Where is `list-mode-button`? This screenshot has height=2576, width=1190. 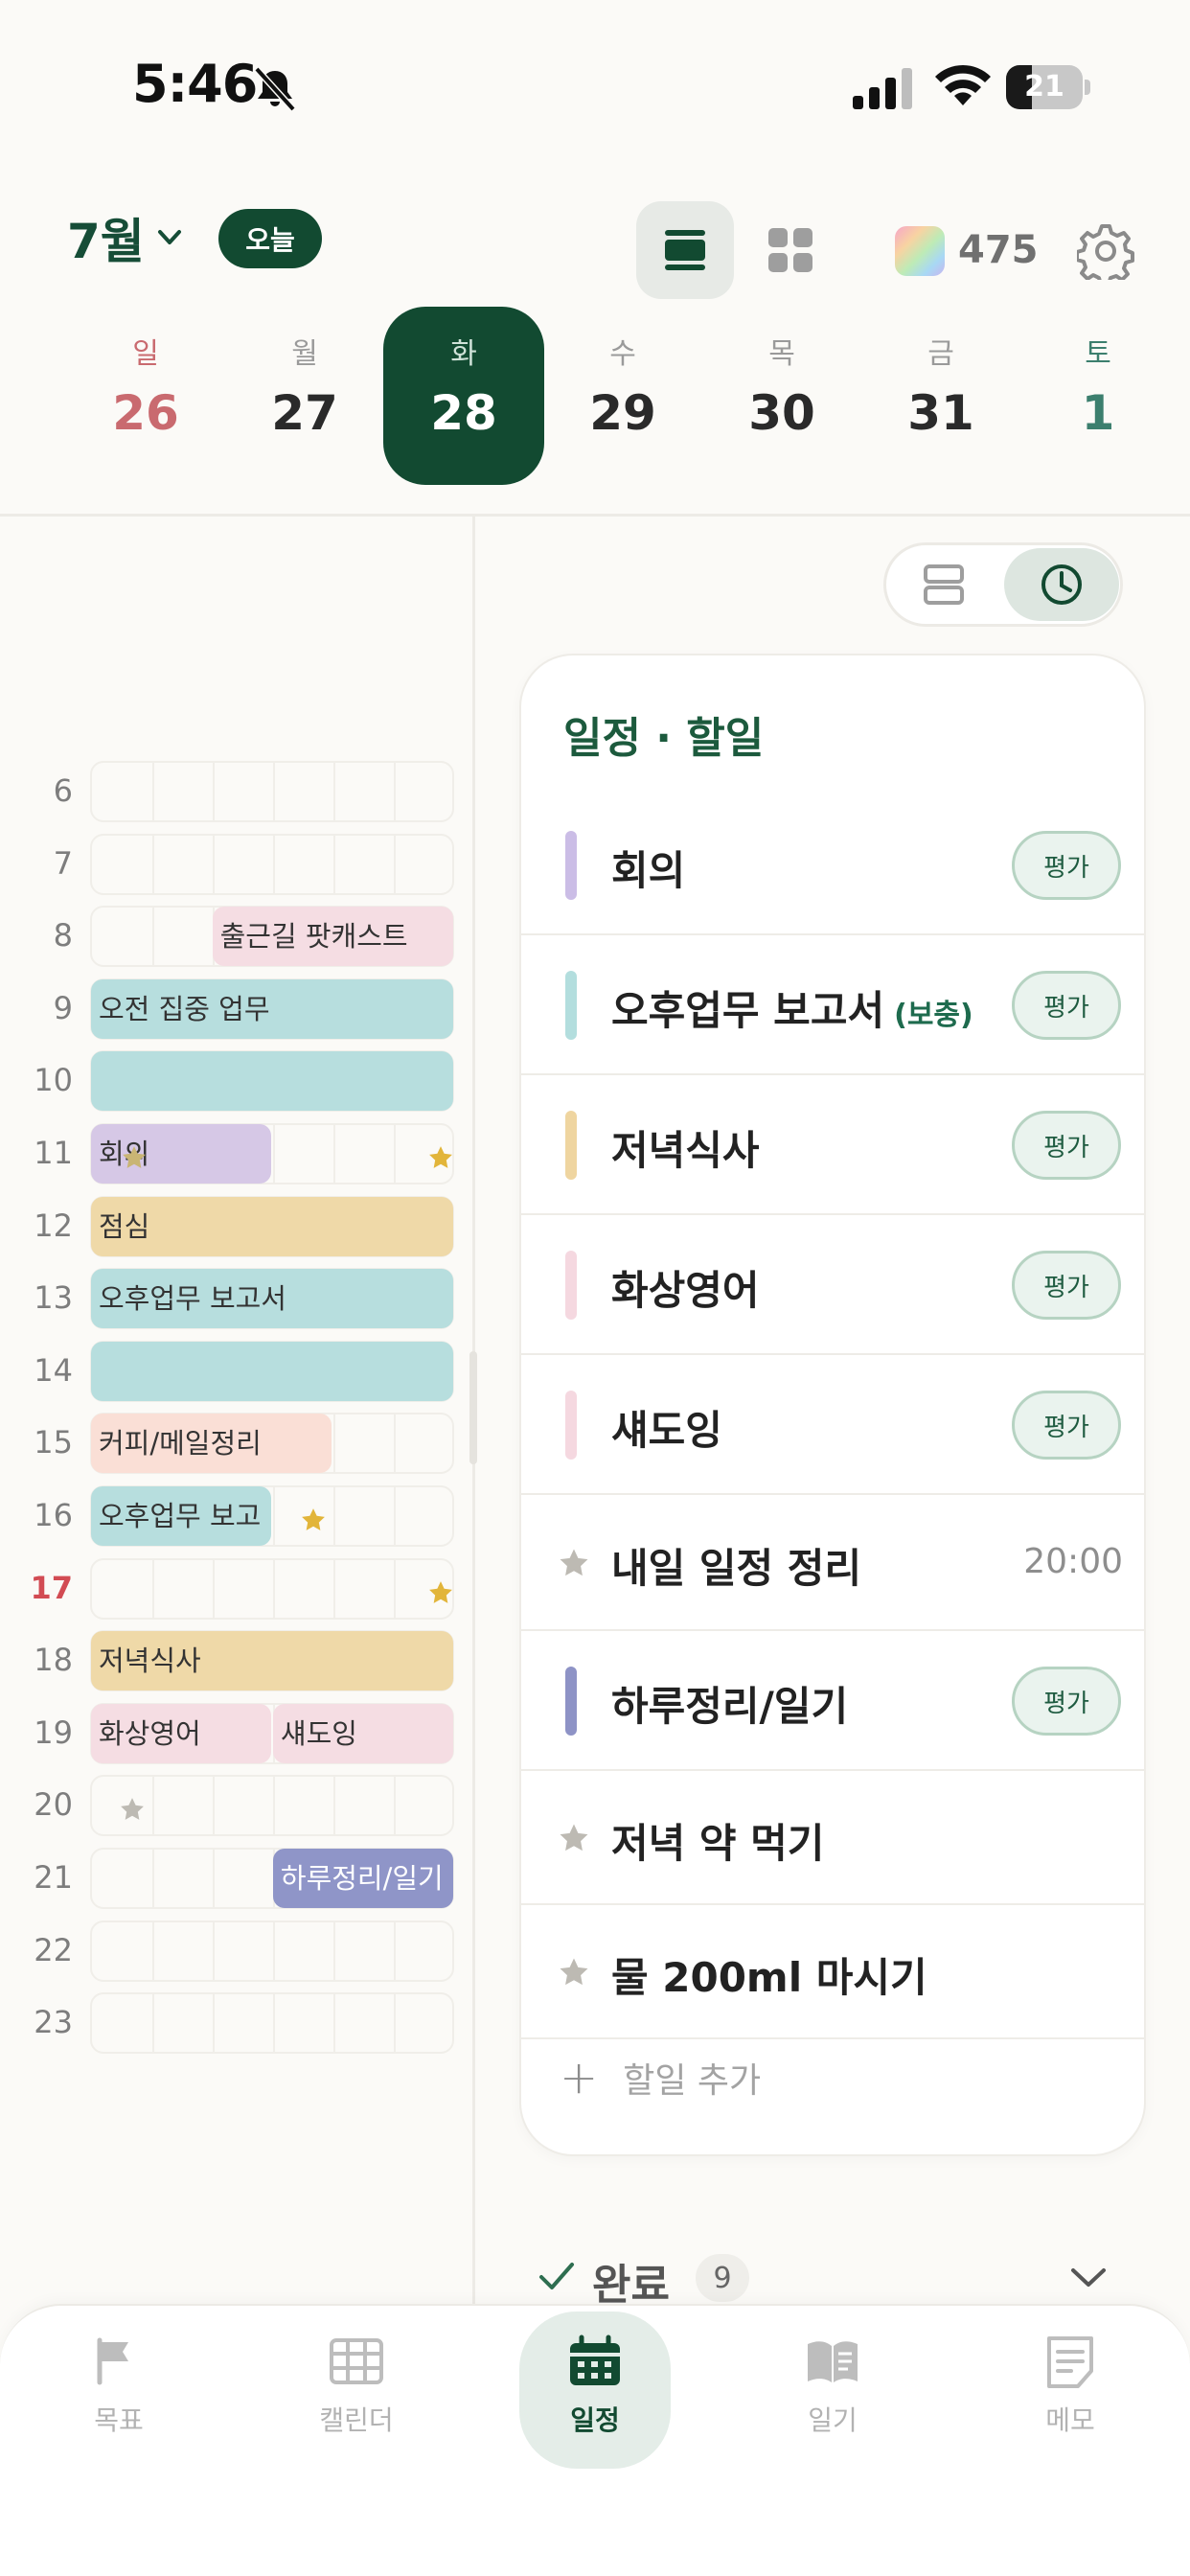 list-mode-button is located at coordinates (944, 584).